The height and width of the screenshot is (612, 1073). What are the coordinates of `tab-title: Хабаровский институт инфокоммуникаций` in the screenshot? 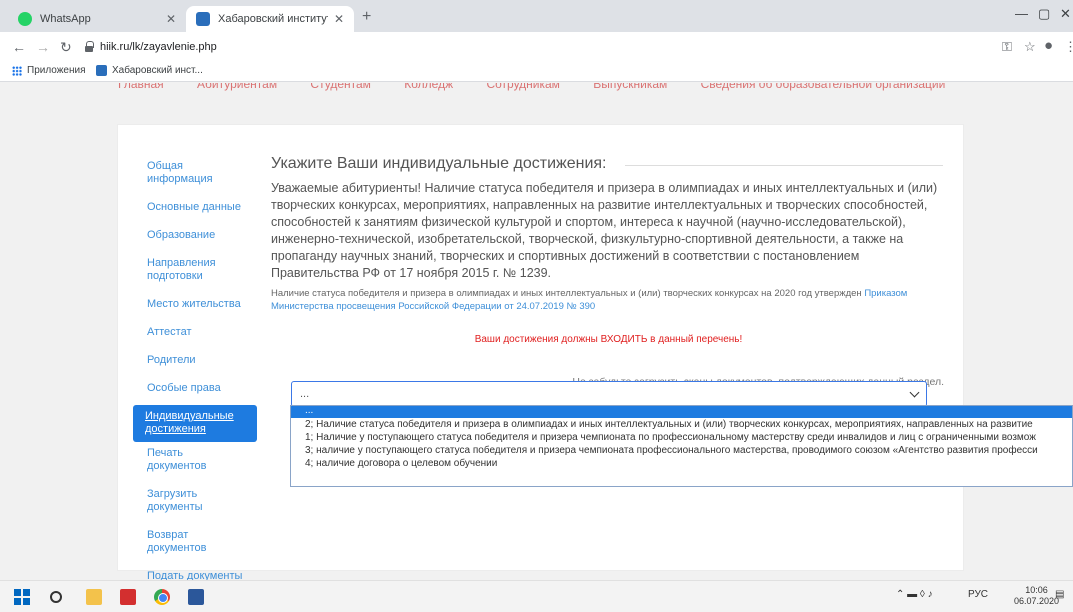 It's located at (273, 19).